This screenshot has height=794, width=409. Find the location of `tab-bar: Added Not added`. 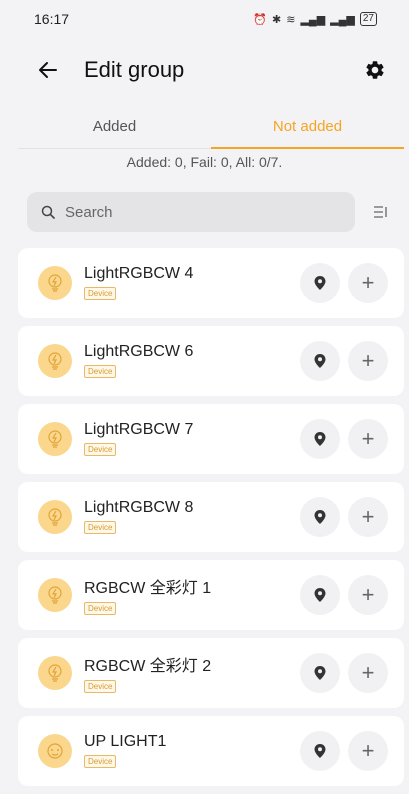

tab-bar: Added Not added is located at coordinates (211, 126).